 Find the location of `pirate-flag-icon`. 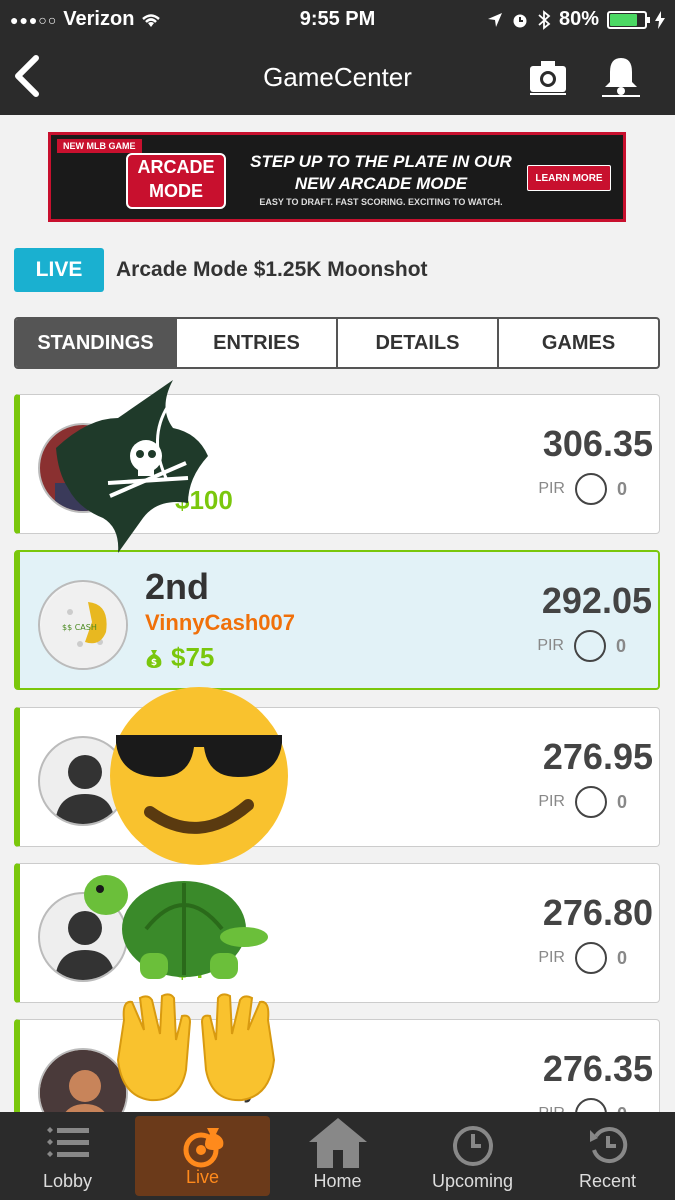

pirate-flag-icon is located at coordinates (132, 466).